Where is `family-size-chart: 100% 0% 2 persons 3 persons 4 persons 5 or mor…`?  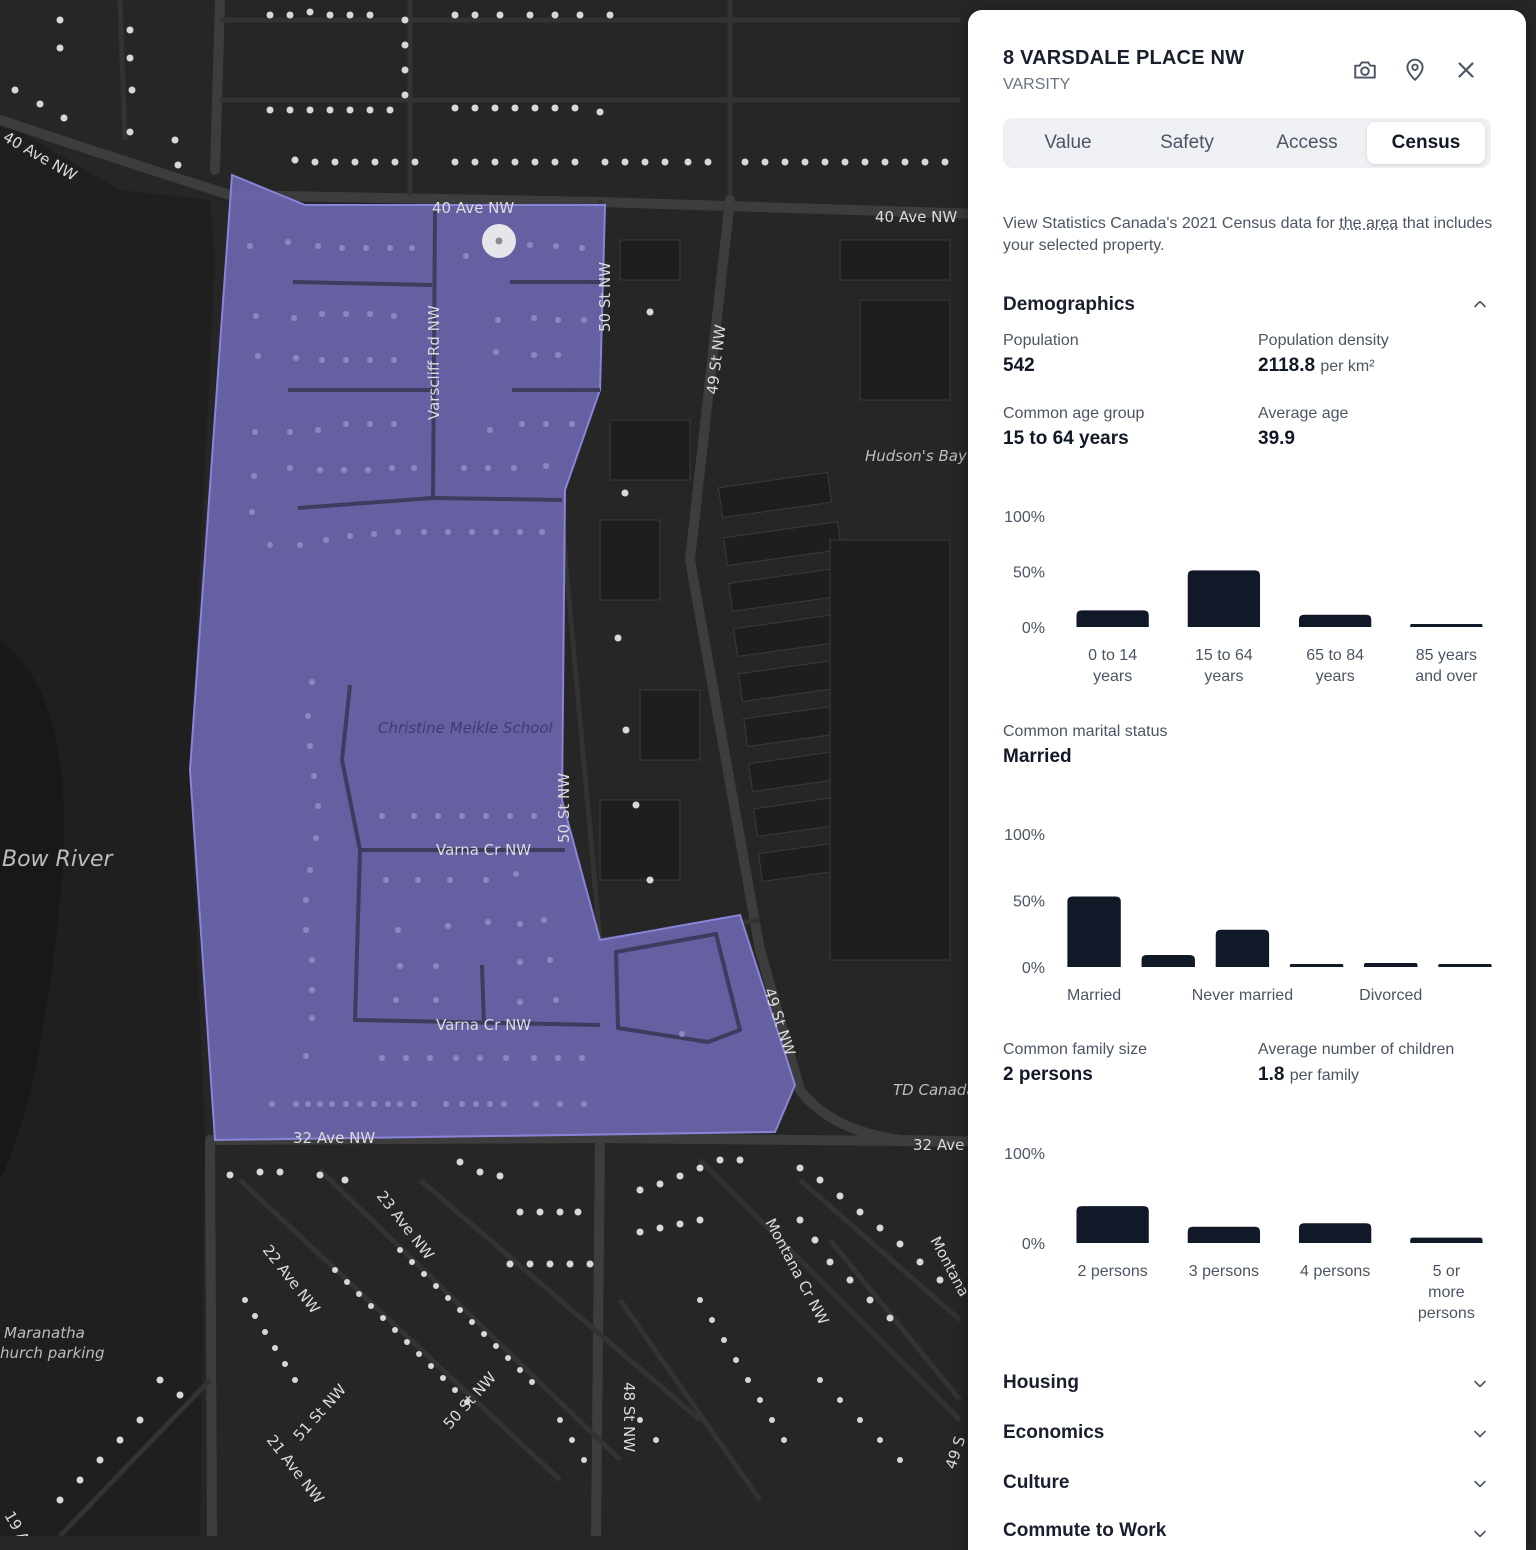
family-size-chart: 100% 0% 2 persons 3 persons 4 persons 5 or mor… is located at coordinates (1247, 1232).